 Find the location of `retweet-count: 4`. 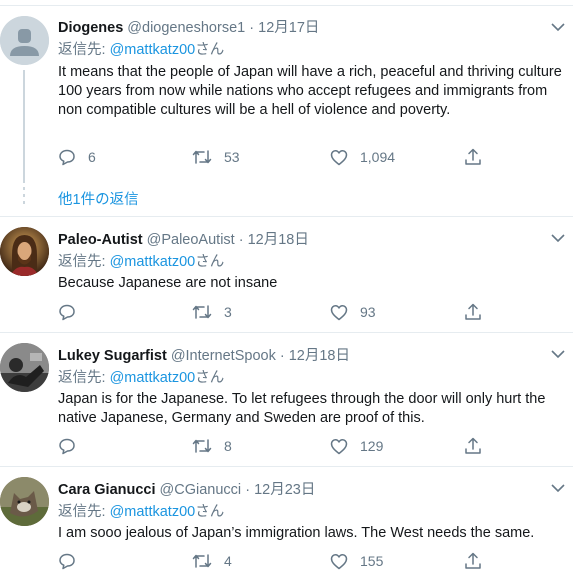

retweet-count: 4 is located at coordinates (228, 561).